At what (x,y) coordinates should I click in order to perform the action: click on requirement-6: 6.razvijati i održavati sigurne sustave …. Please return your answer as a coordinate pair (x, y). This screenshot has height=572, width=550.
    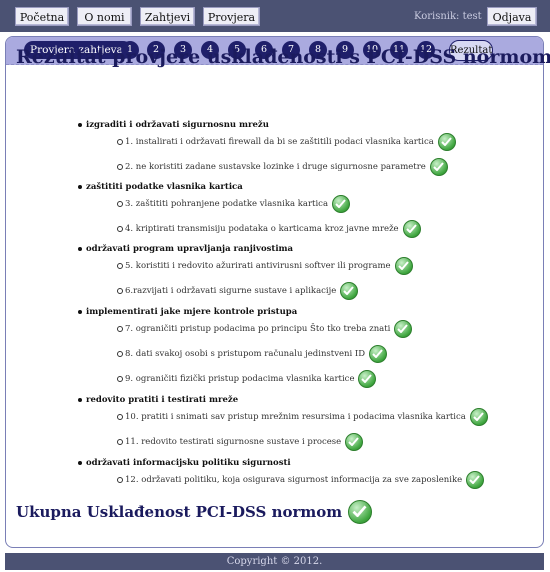
    Looking at the image, I should click on (237, 291).